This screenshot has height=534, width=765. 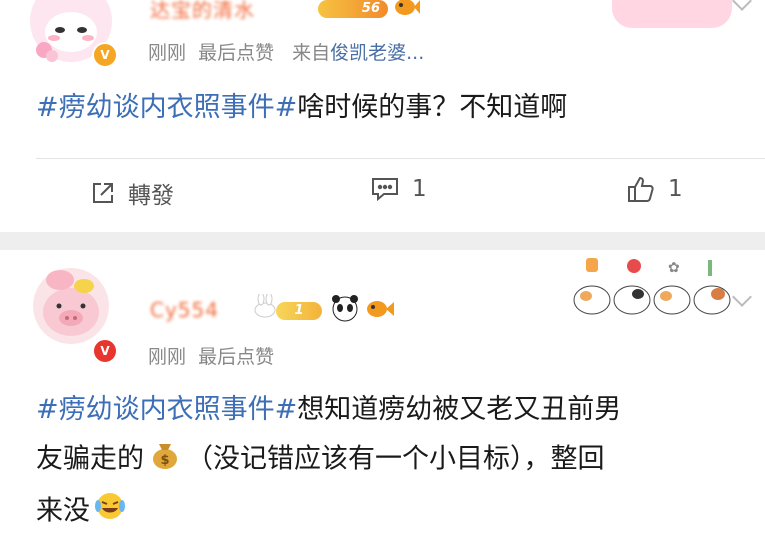 I want to click on share-icon, so click(x=103, y=193).